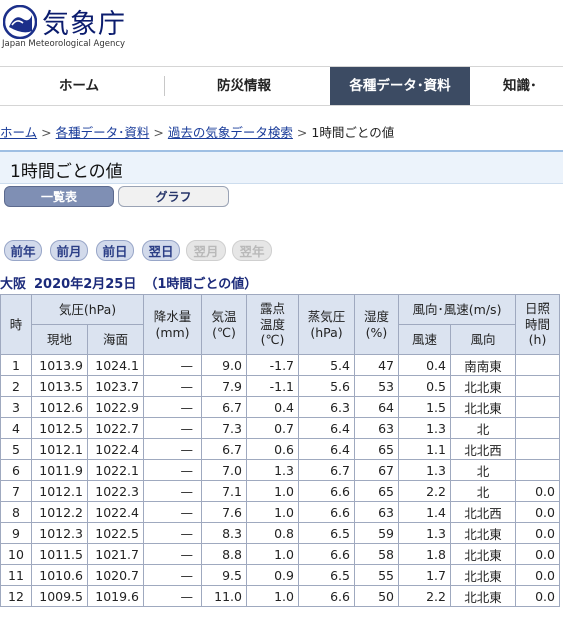 The height and width of the screenshot is (622, 563). Describe the element at coordinates (59, 407) in the screenshot. I see `cell-station: 1012.6` at that location.